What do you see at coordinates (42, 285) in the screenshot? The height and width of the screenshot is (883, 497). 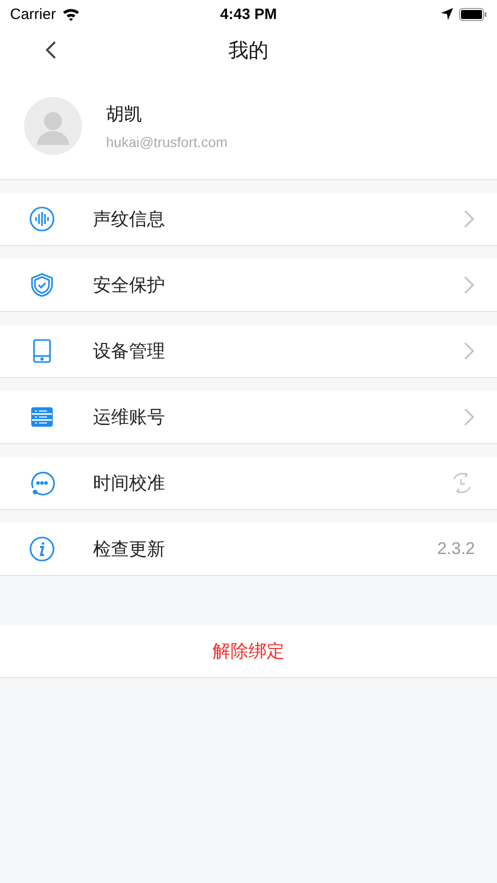 I see `shield-icon` at bounding box center [42, 285].